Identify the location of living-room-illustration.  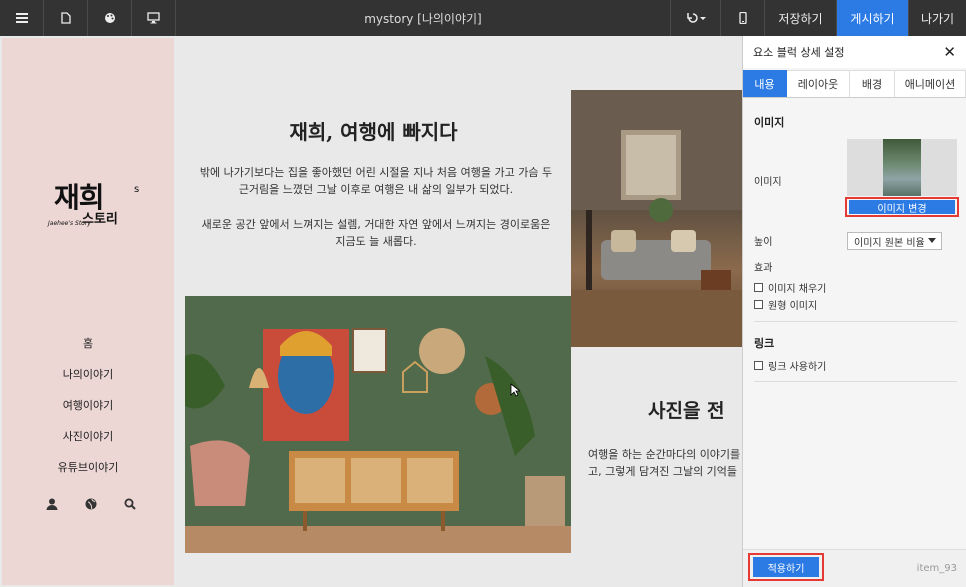
(656, 218).